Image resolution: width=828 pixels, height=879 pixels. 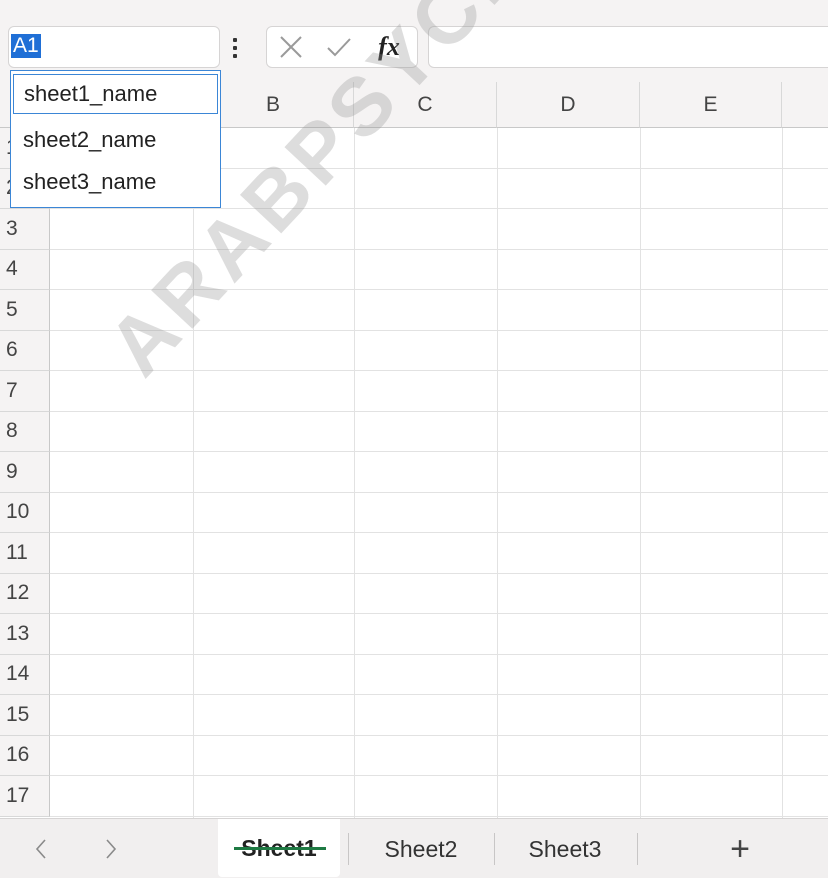 I want to click on column-header-d: D, so click(x=568, y=105).